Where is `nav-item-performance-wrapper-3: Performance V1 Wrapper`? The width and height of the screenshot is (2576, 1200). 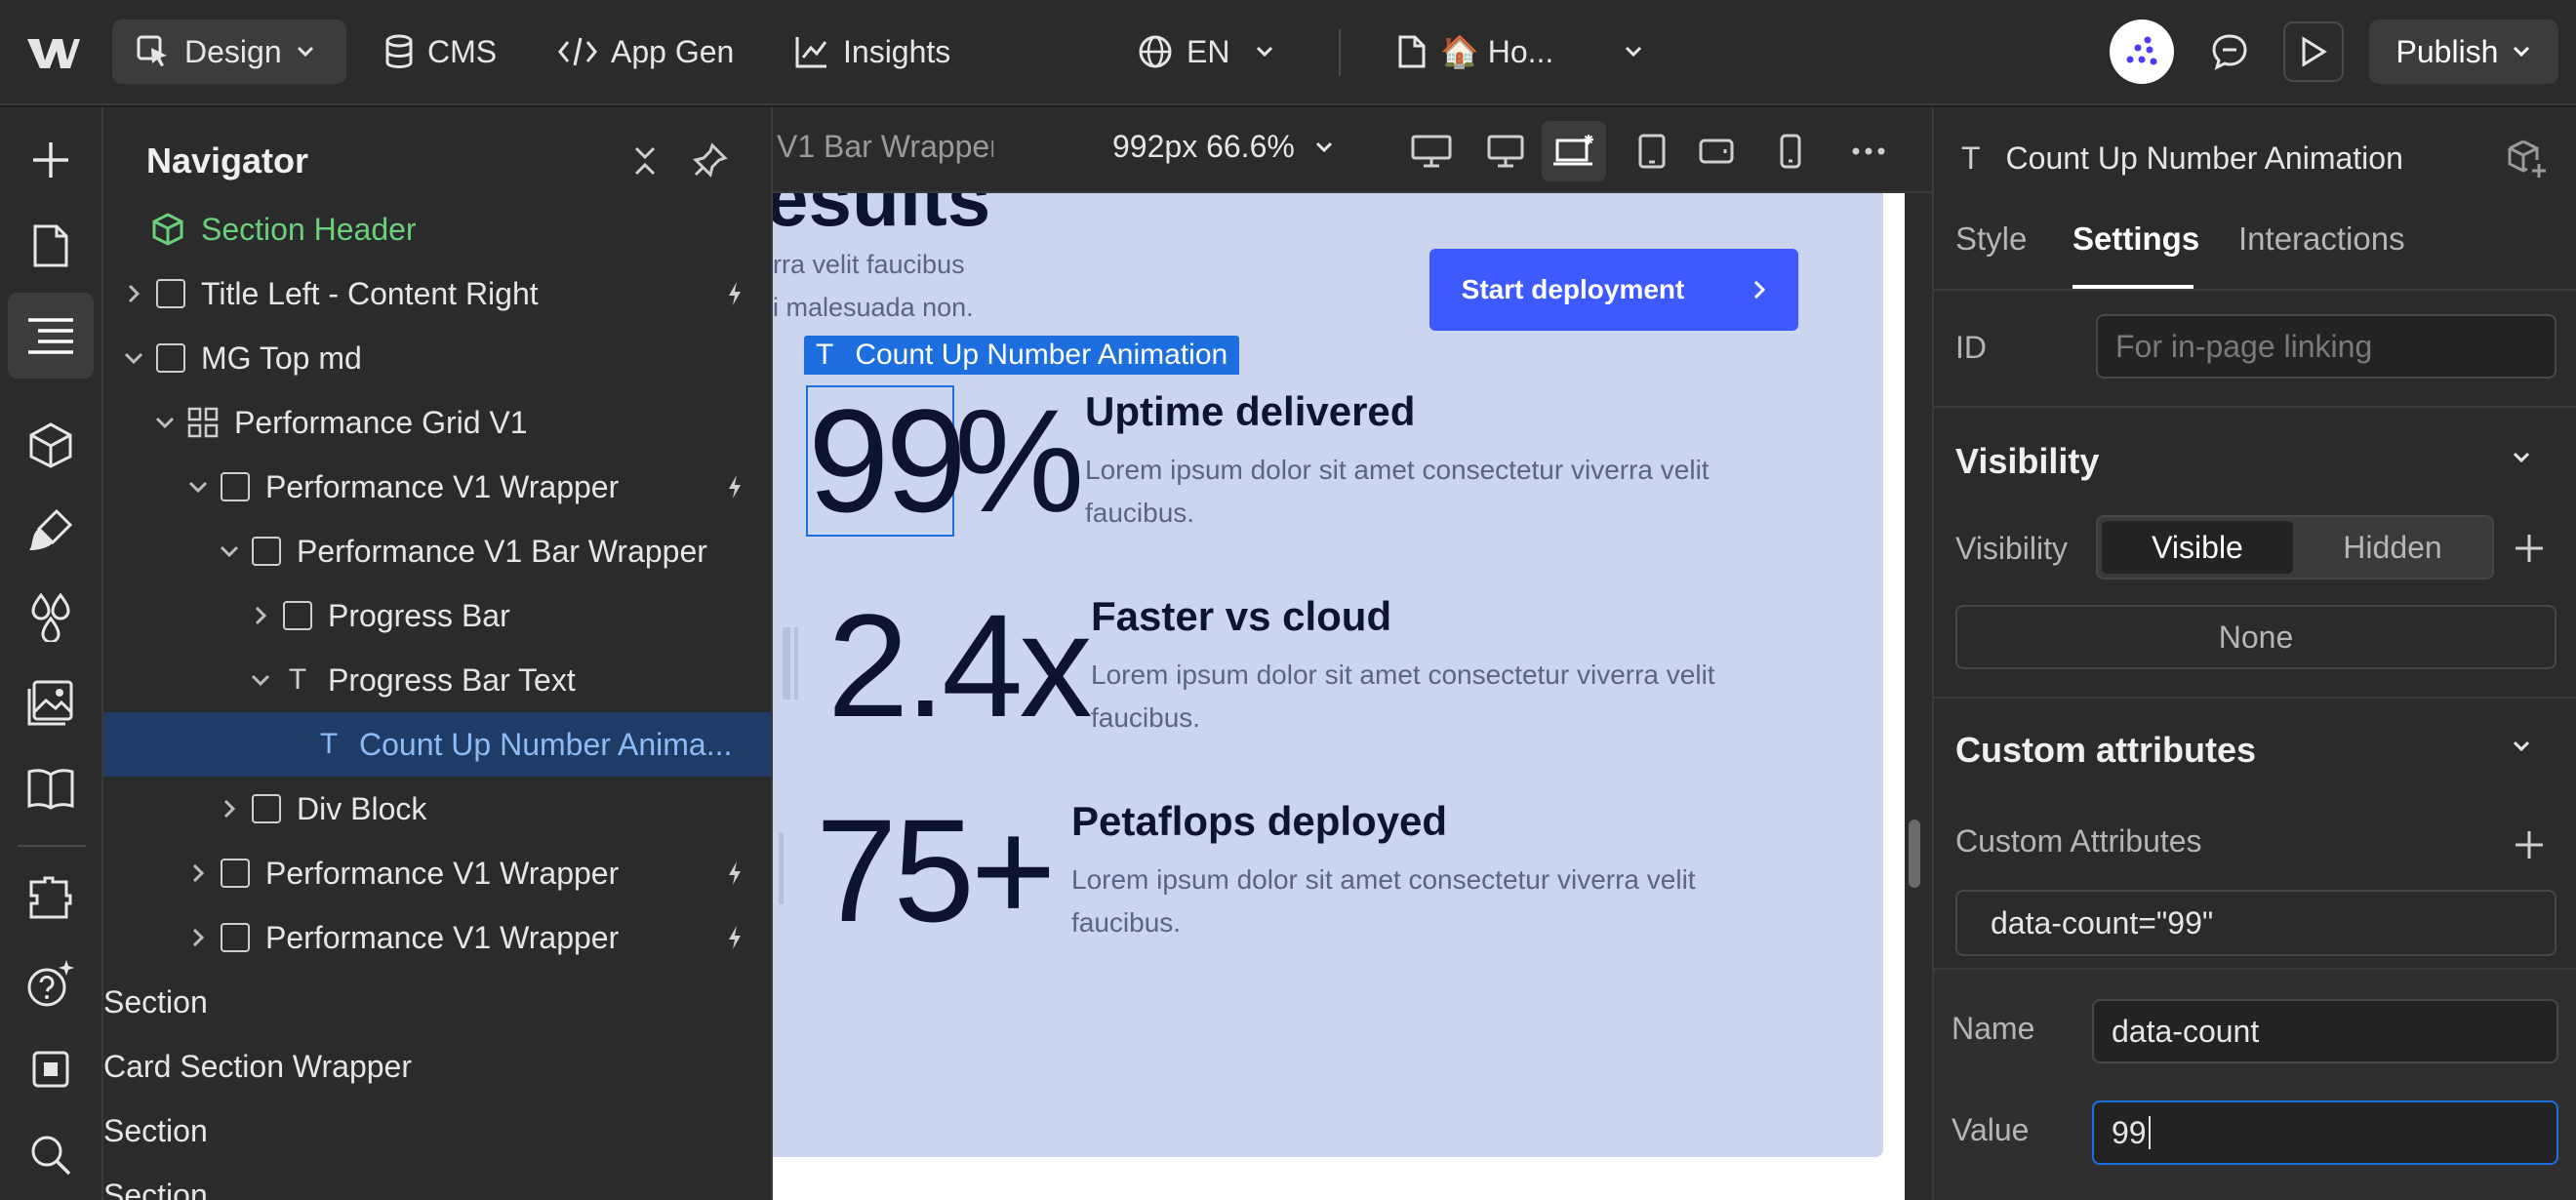 nav-item-performance-wrapper-3: Performance V1 Wrapper is located at coordinates (437, 937).